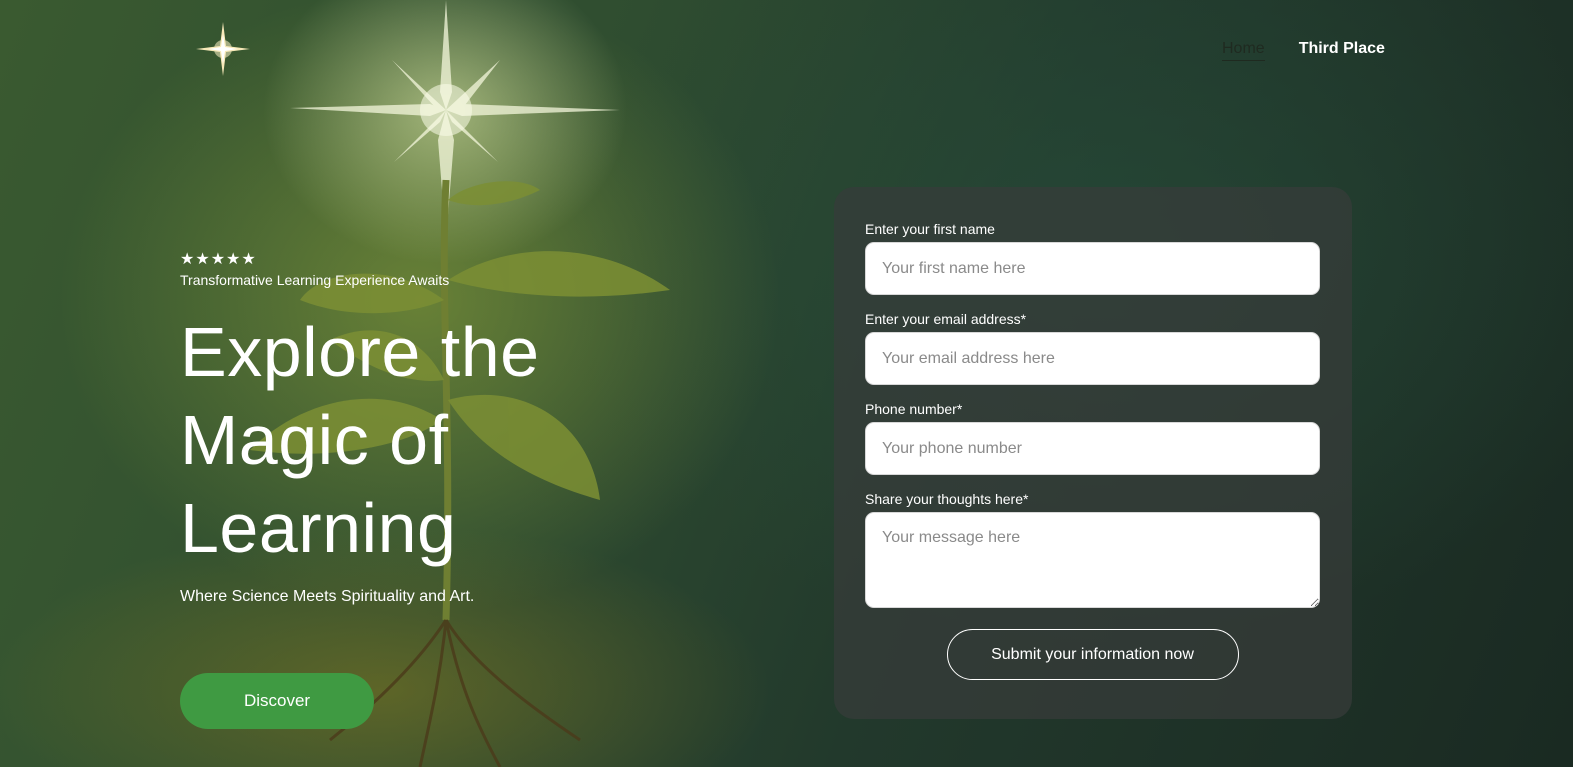  I want to click on first-name-input, so click(1092, 268).